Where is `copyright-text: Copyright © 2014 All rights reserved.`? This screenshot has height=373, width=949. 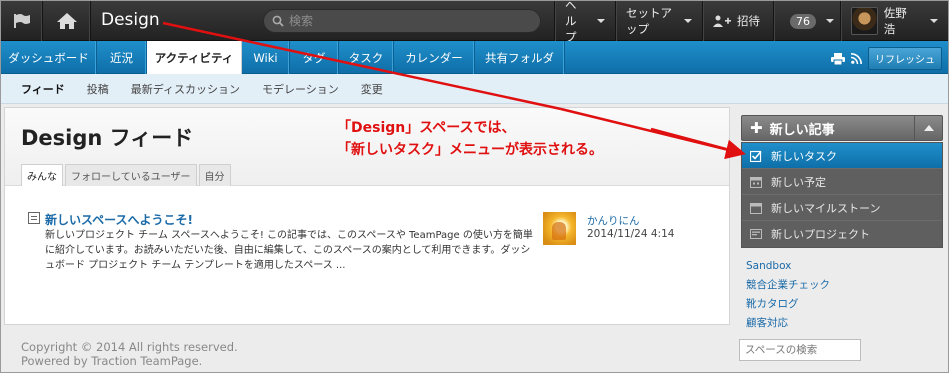 copyright-text: Copyright © 2014 All rights reserved. is located at coordinates (129, 347).